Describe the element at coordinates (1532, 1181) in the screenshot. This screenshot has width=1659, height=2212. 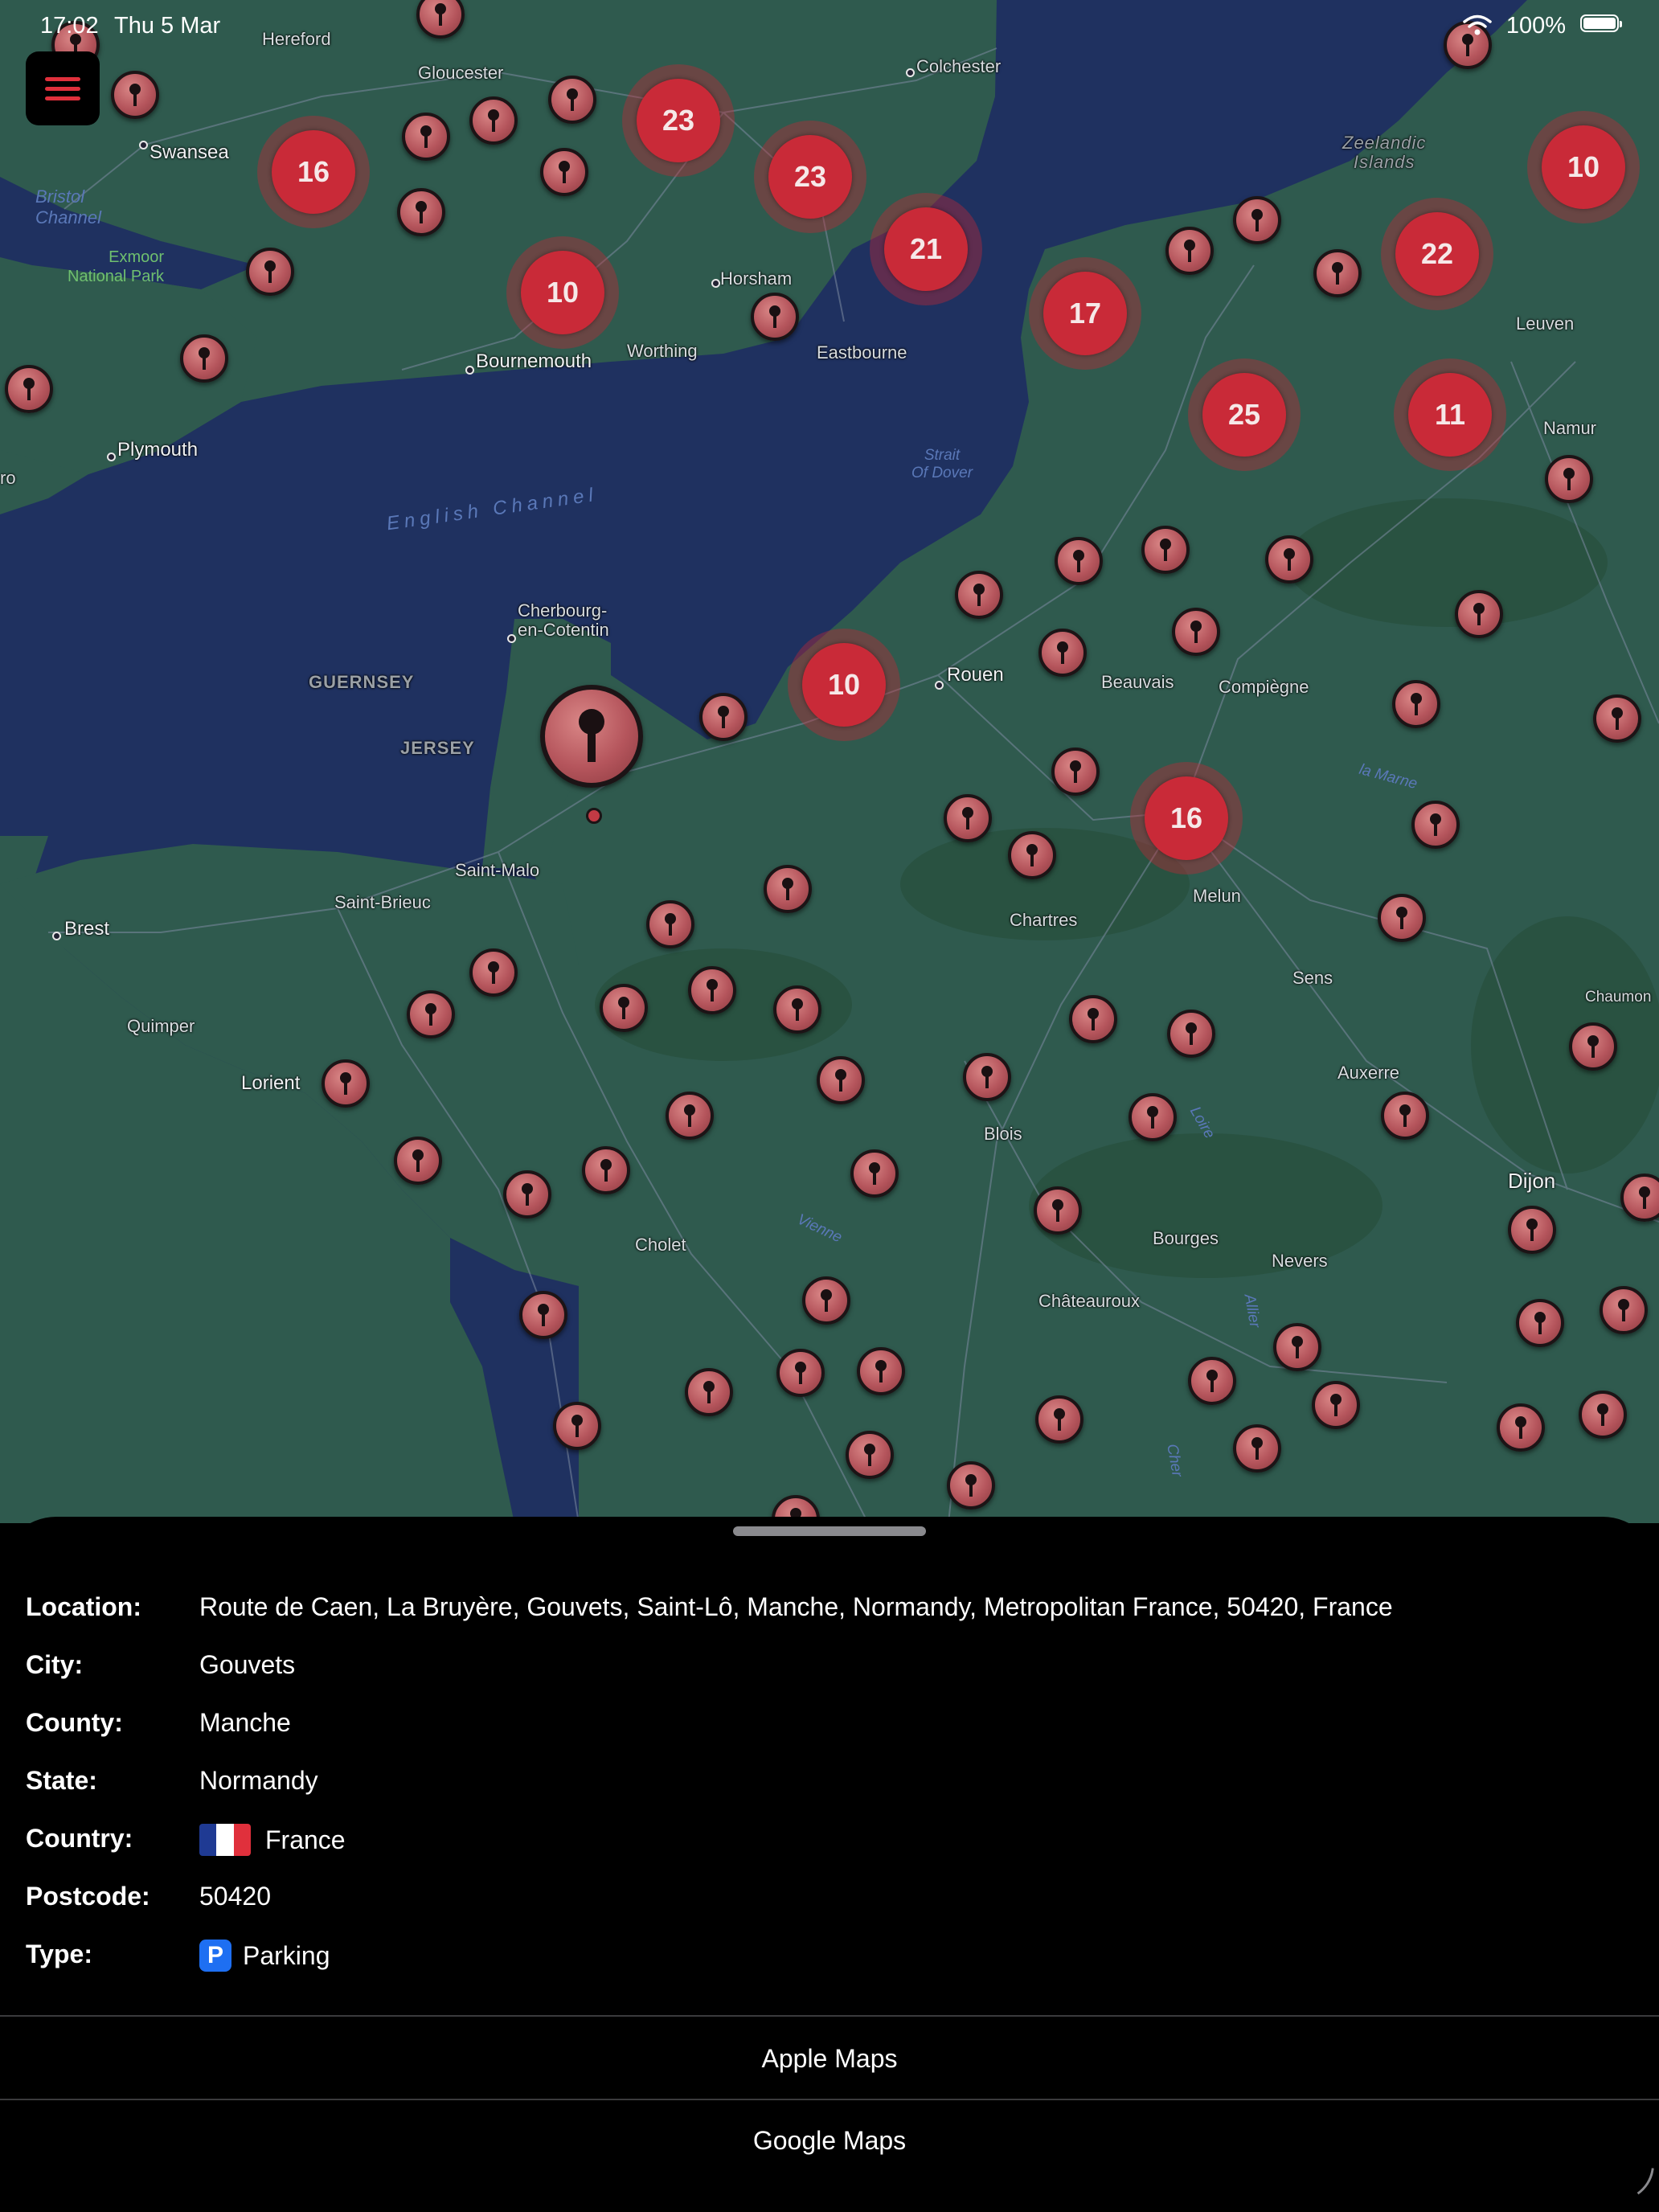
I see `map-label-dijon: Dijon` at that location.